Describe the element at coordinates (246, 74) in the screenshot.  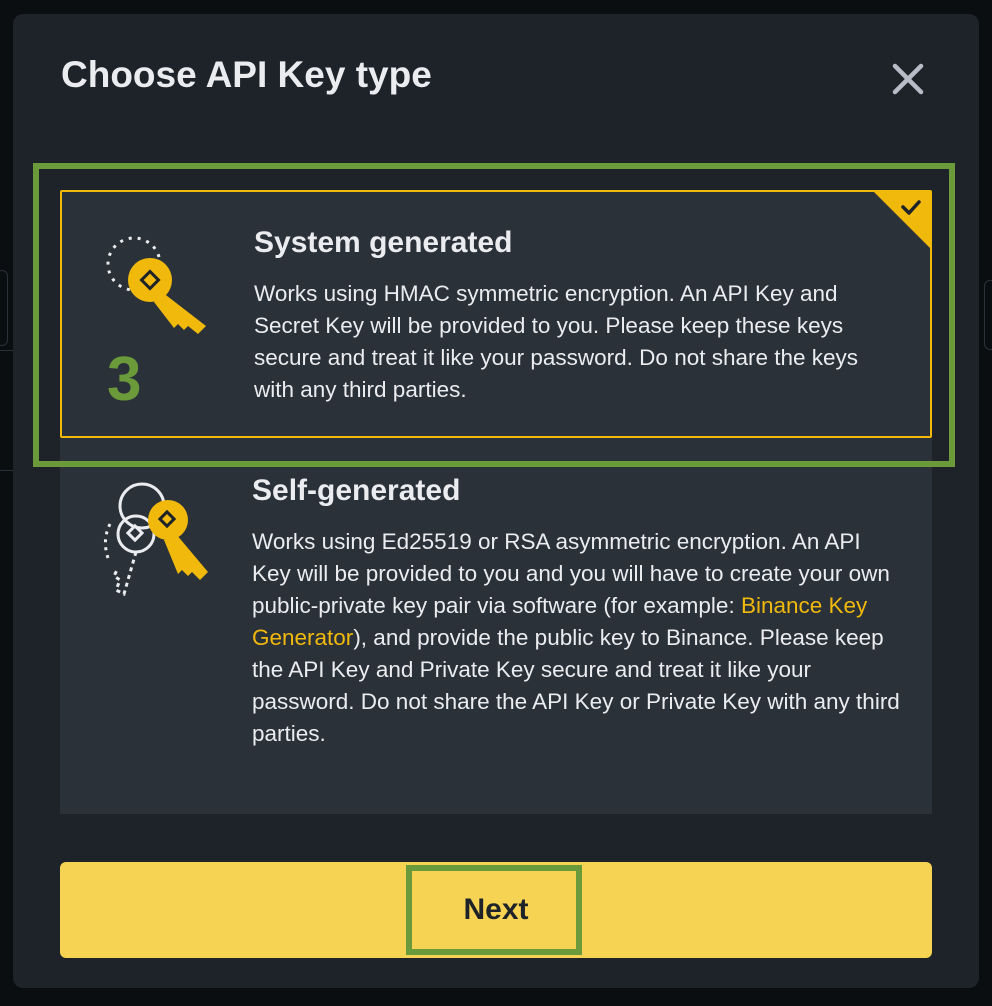
I see `dialog-title: Choose API Key type` at that location.